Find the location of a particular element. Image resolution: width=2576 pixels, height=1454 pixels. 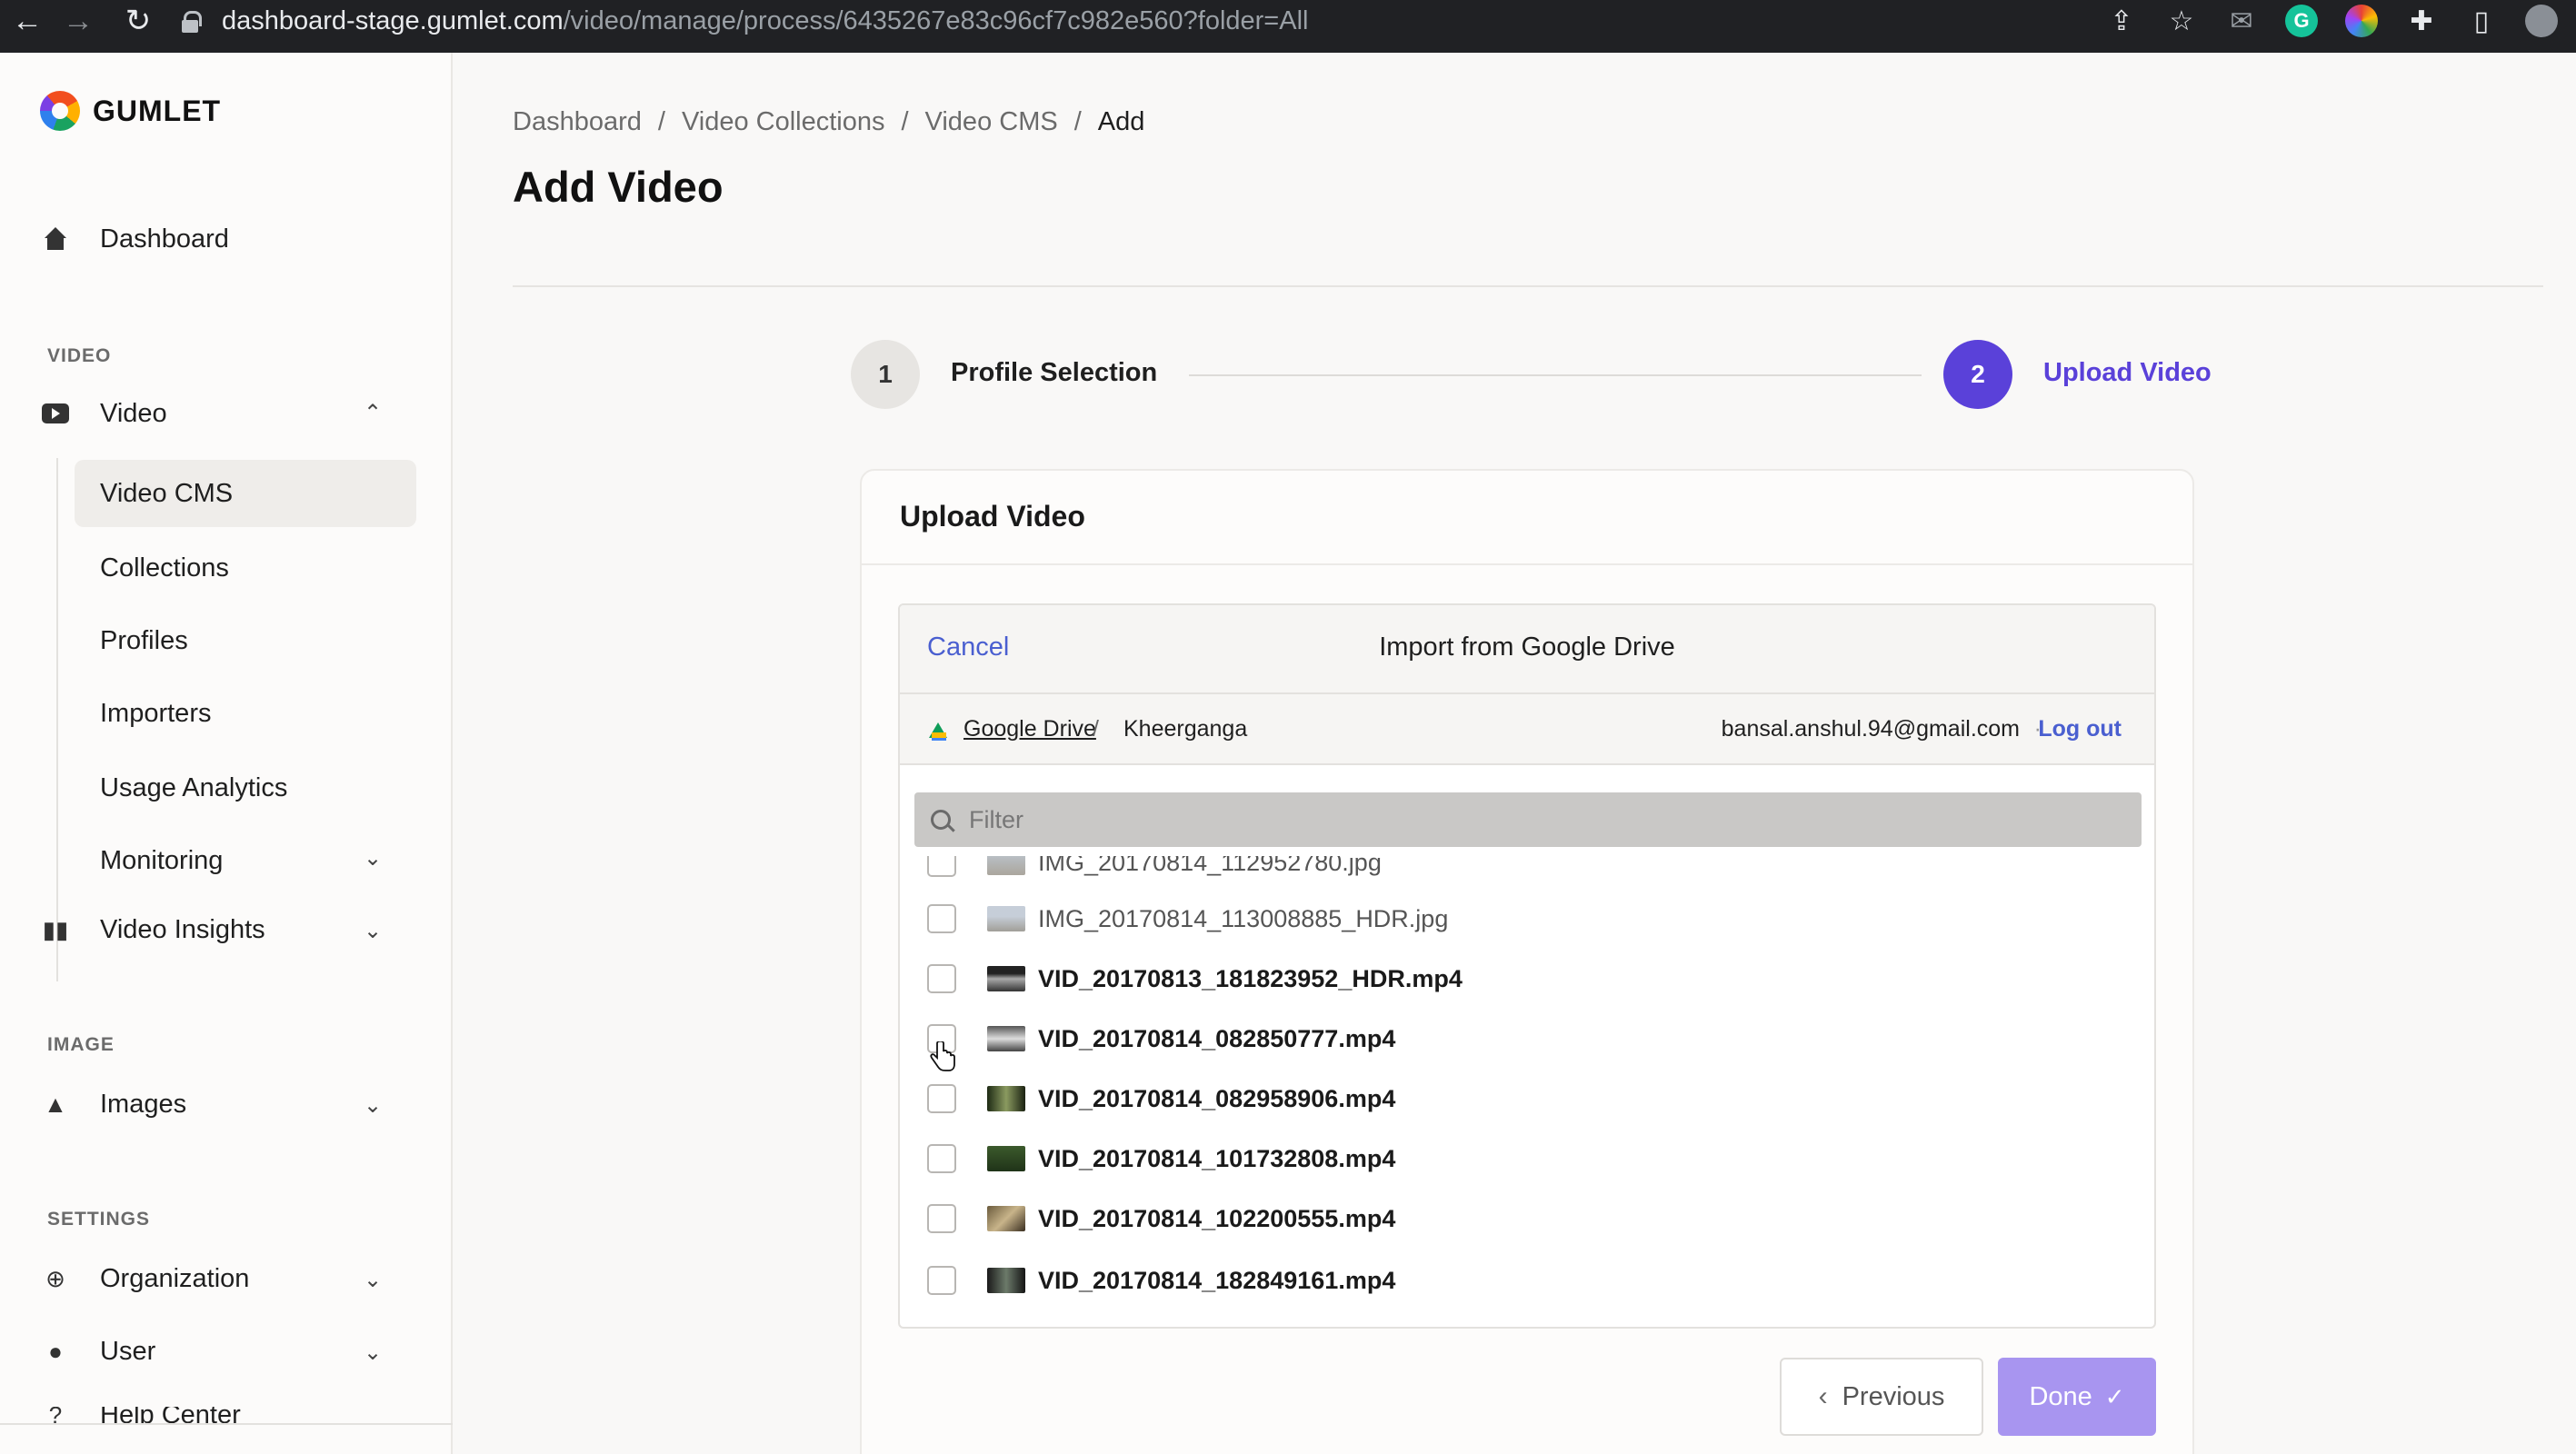

file-name: VID_20170814_182849161.mp4 is located at coordinates (1217, 1280).